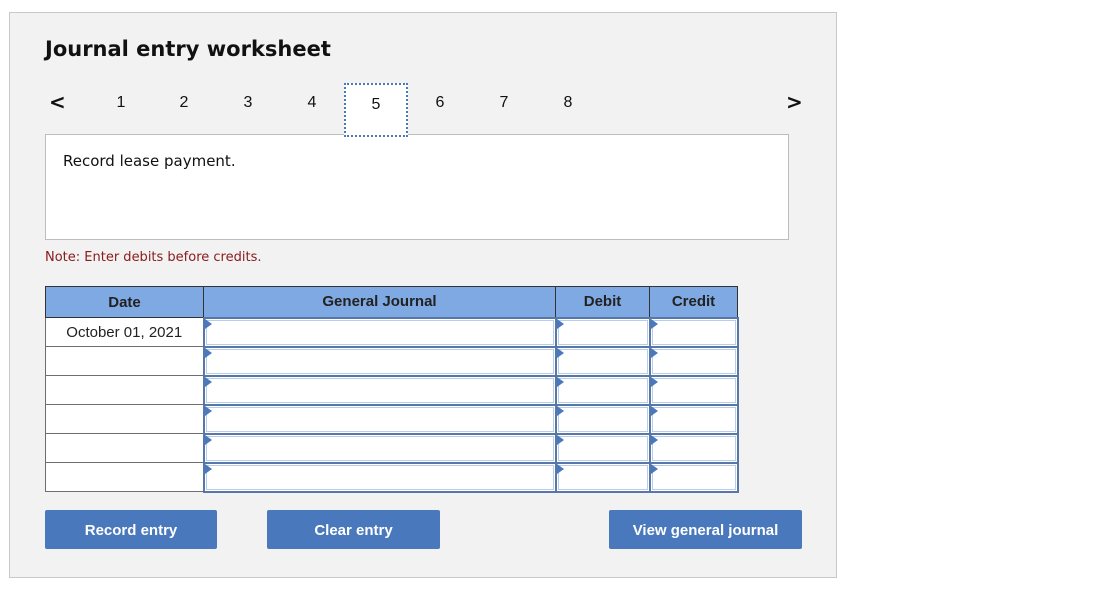 The width and height of the screenshot is (1101, 612). Describe the element at coordinates (353, 529) in the screenshot. I see `clear-entry-button: Clear entry` at that location.